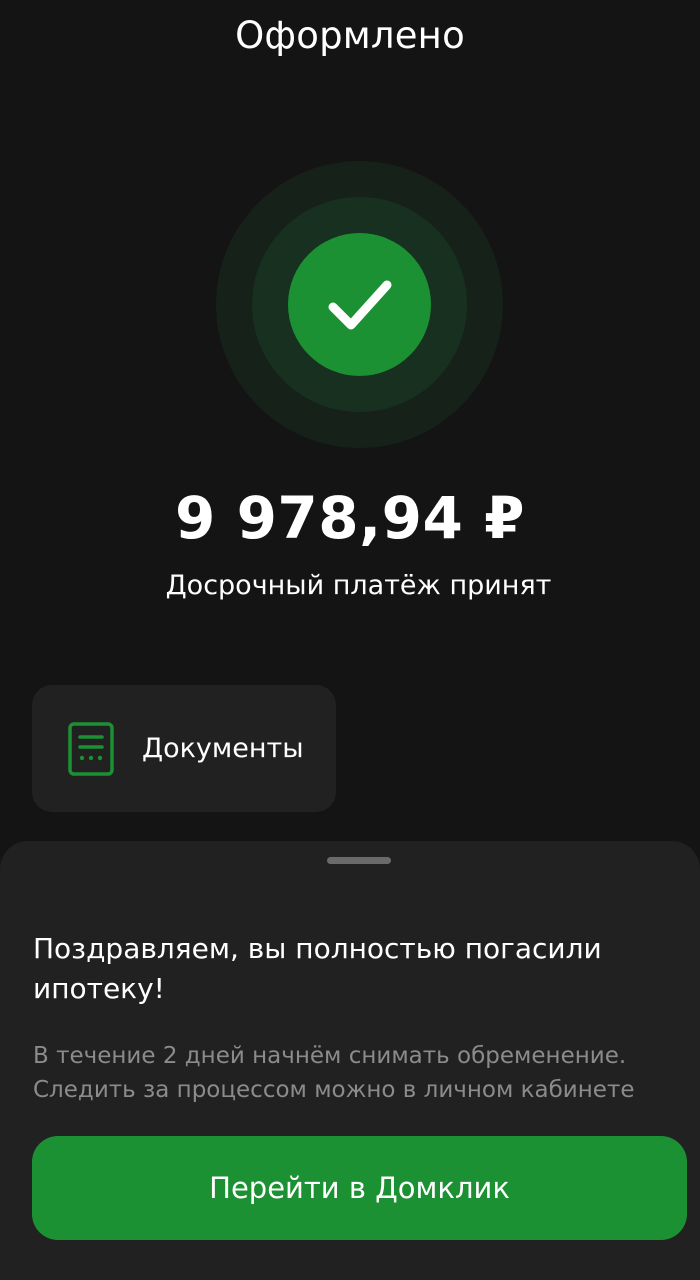  I want to click on sheet-drag-handle, so click(359, 860).